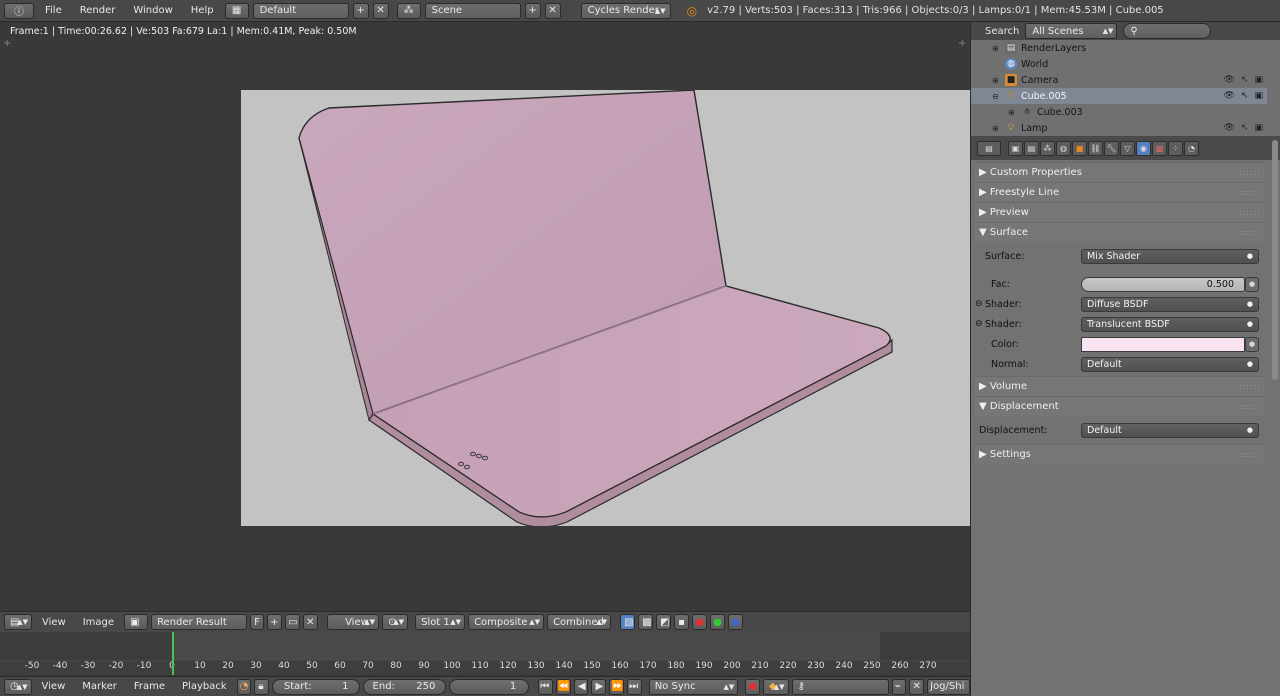  I want to click on jog-shuttle-field: Jog/Shi, so click(948, 686).